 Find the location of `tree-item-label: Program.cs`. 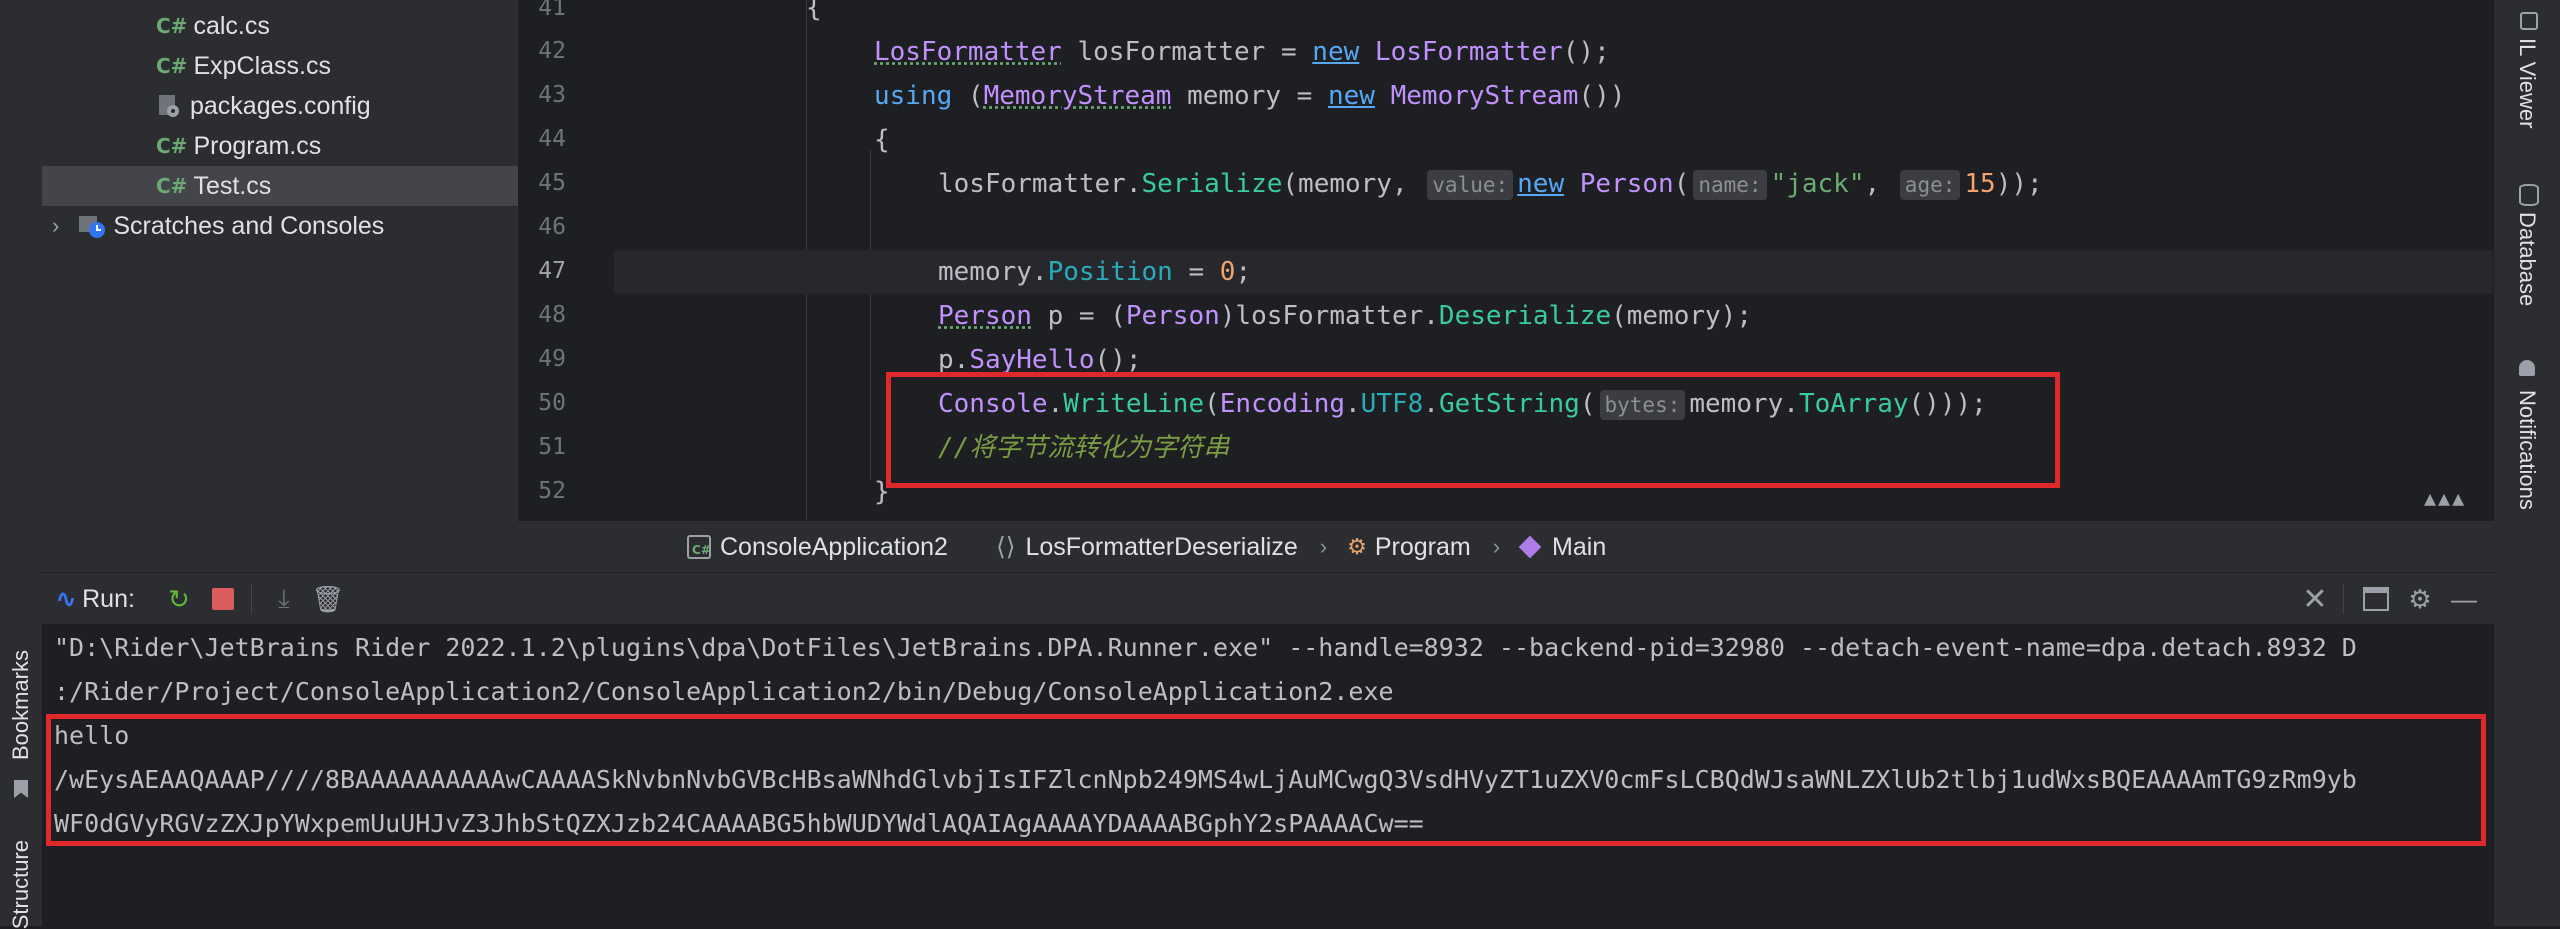

tree-item-label: Program.cs is located at coordinates (257, 145).